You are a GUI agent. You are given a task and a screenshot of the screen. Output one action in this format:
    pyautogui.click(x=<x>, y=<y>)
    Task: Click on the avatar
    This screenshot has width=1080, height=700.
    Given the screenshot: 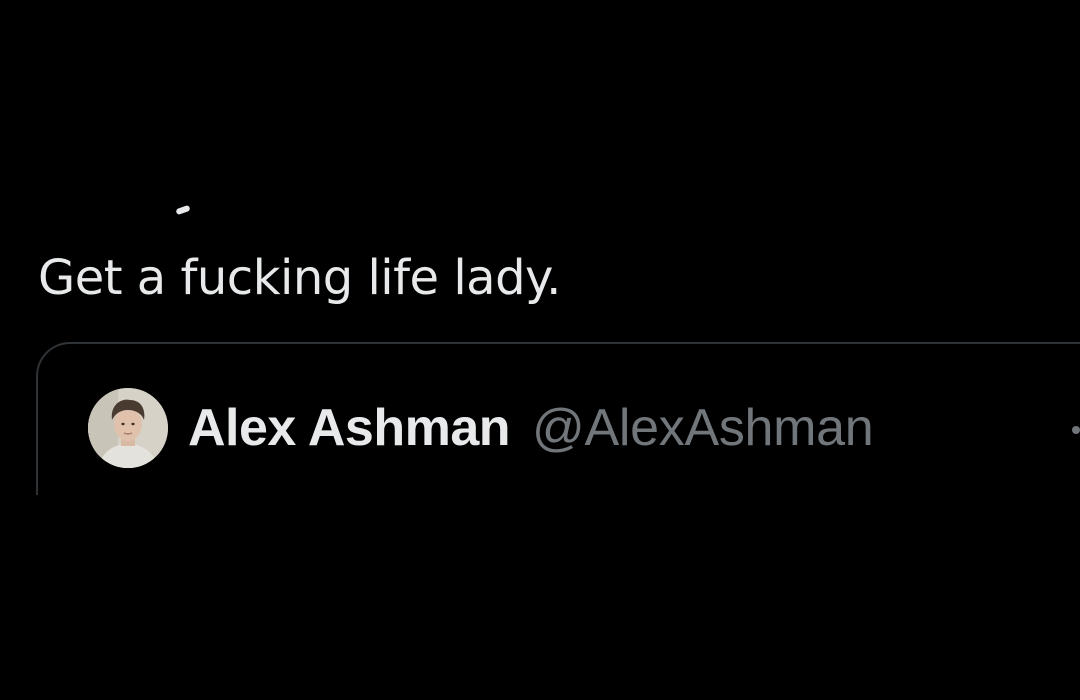 What is the action you would take?
    pyautogui.click(x=128, y=428)
    